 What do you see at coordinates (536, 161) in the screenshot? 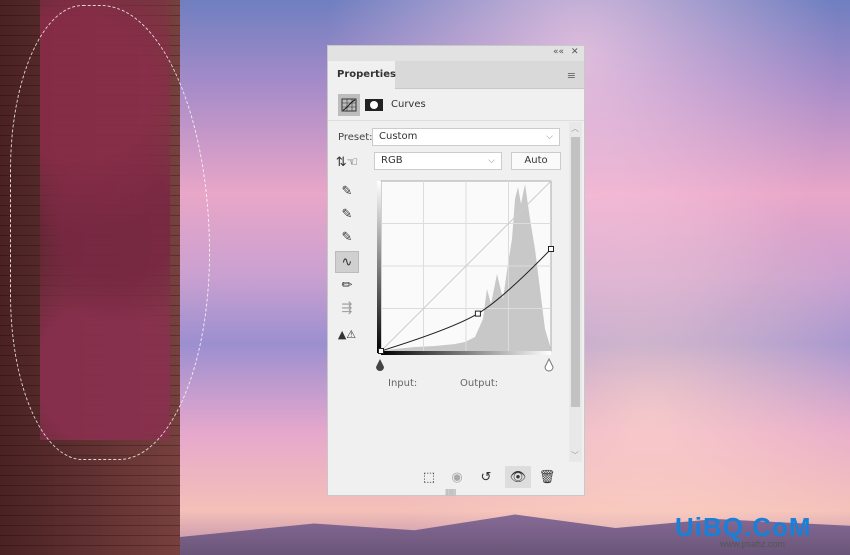
I see `auto-button: Auto` at bounding box center [536, 161].